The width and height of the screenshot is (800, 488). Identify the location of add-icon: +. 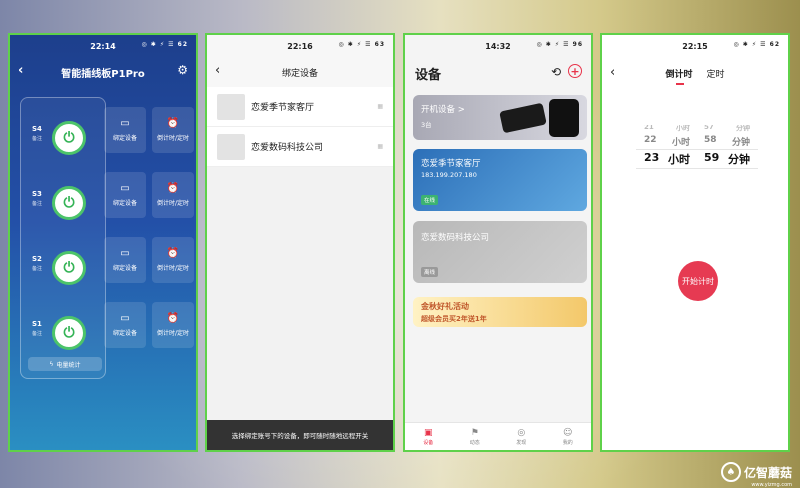
(575, 71).